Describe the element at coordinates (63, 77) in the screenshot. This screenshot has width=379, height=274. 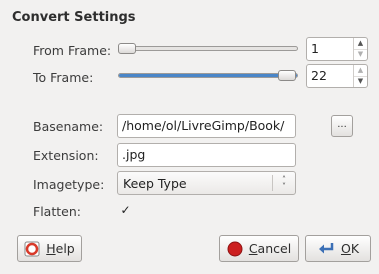
I see `to-frame-label: To Frame:` at that location.